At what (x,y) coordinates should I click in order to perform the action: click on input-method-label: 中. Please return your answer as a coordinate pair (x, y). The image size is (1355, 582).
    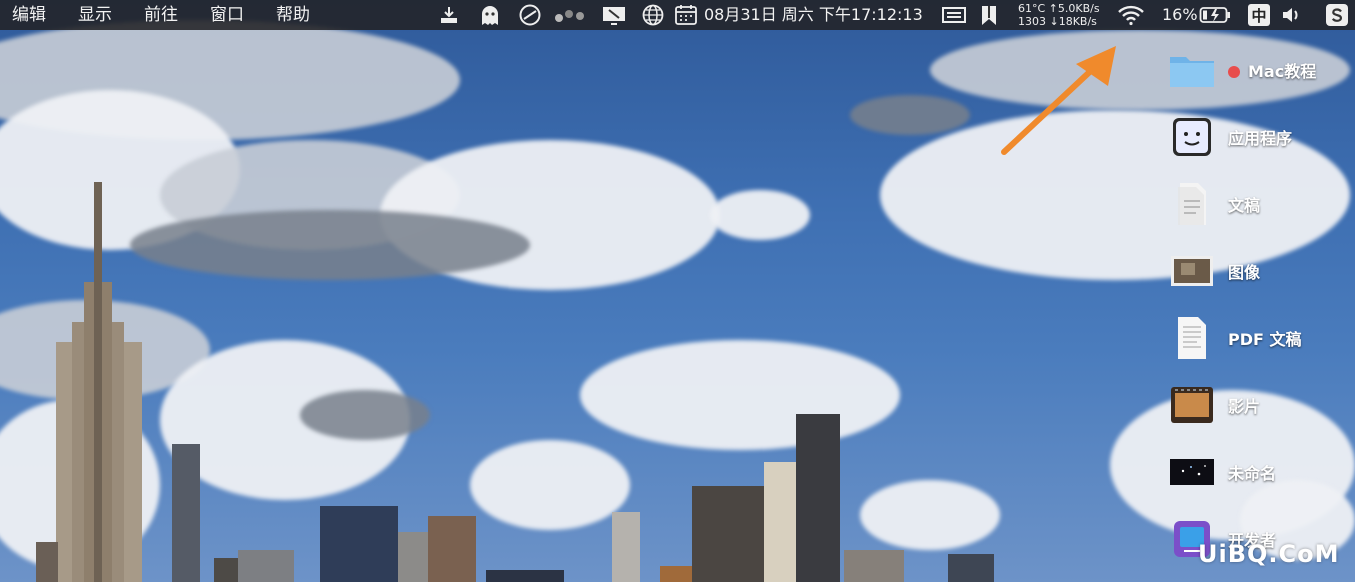
    Looking at the image, I should click on (1259, 15).